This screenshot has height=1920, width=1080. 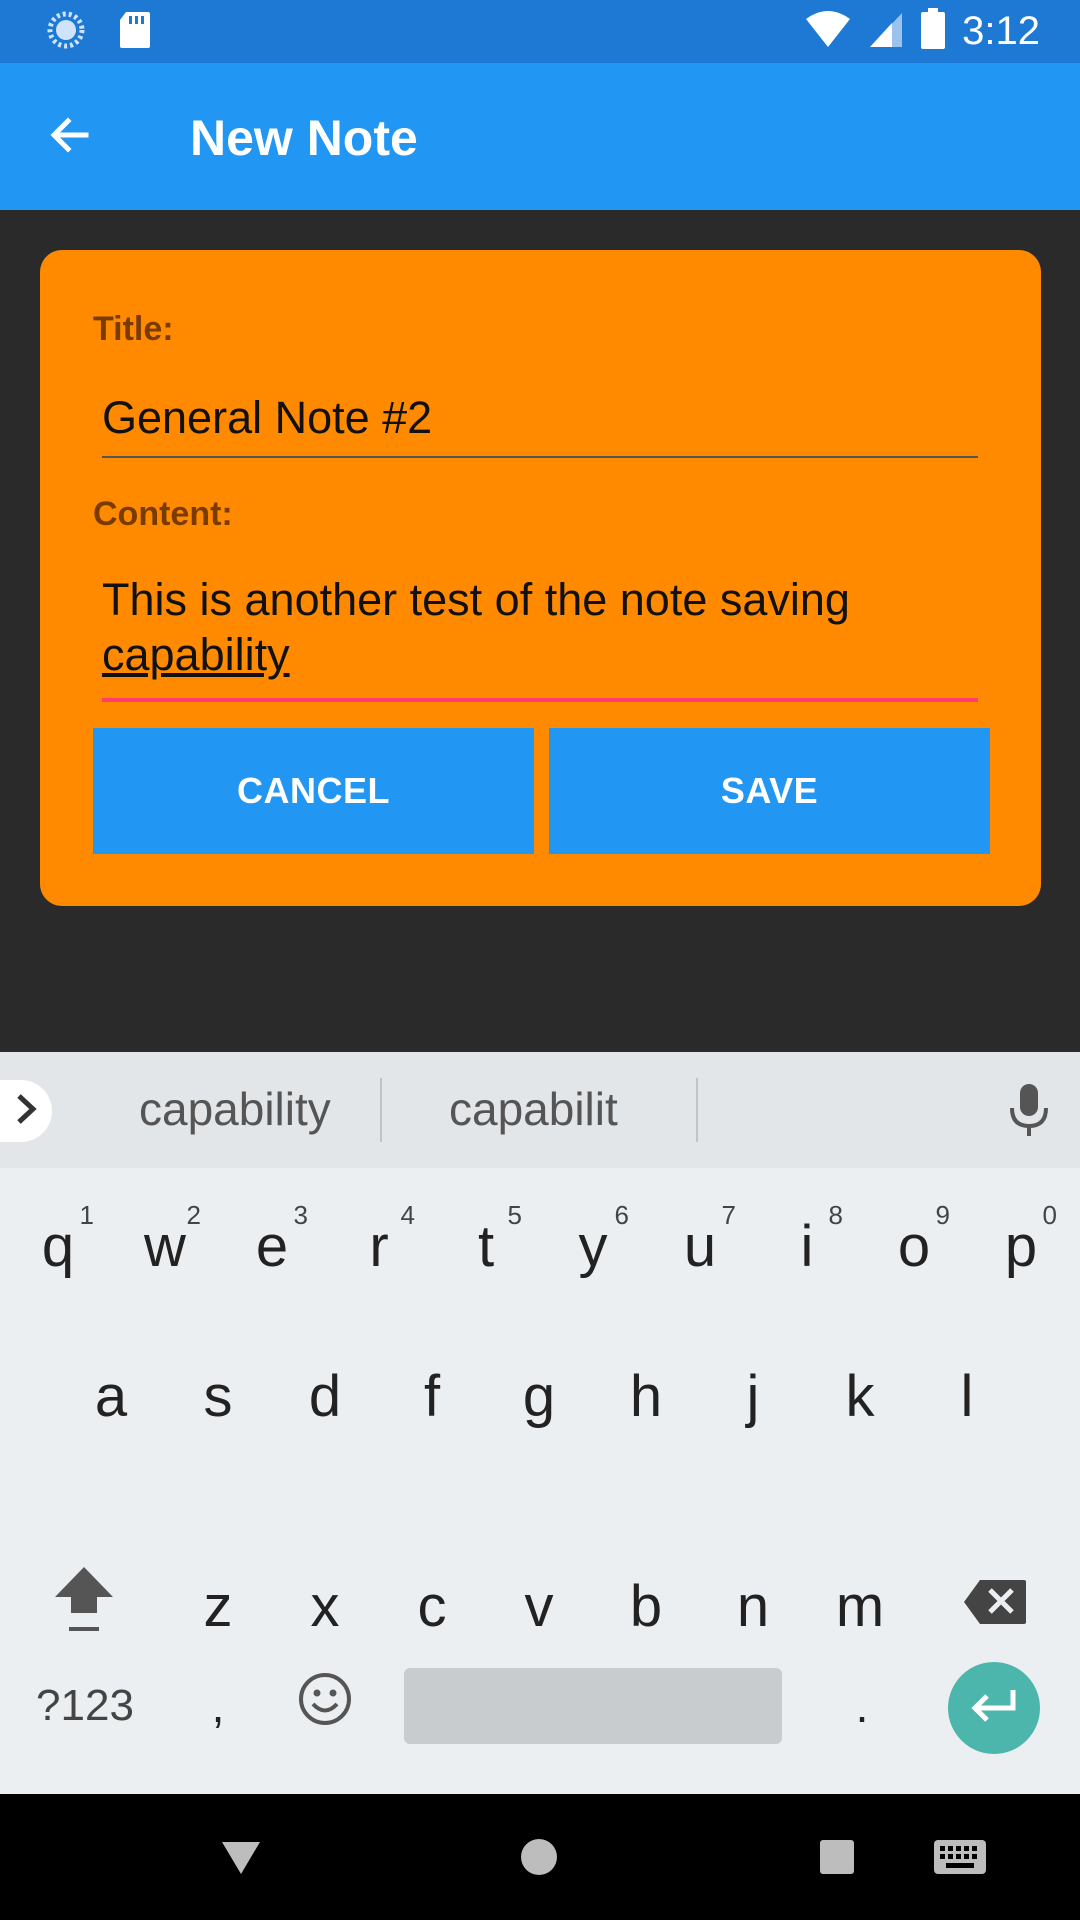 What do you see at coordinates (860, 1396) in the screenshot?
I see `key-k: k` at bounding box center [860, 1396].